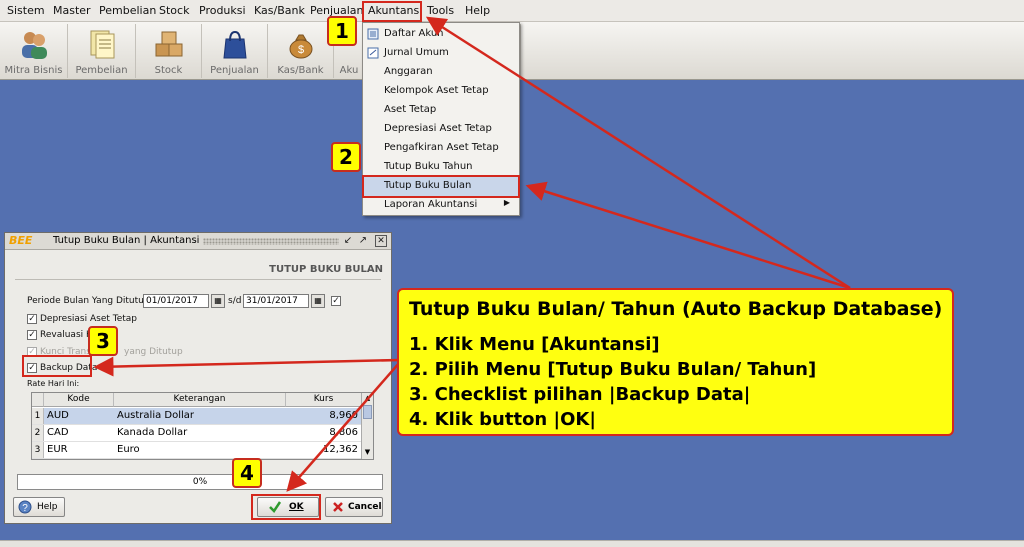  I want to click on table-row: 3 EUR Euro 12,362, so click(197, 450).